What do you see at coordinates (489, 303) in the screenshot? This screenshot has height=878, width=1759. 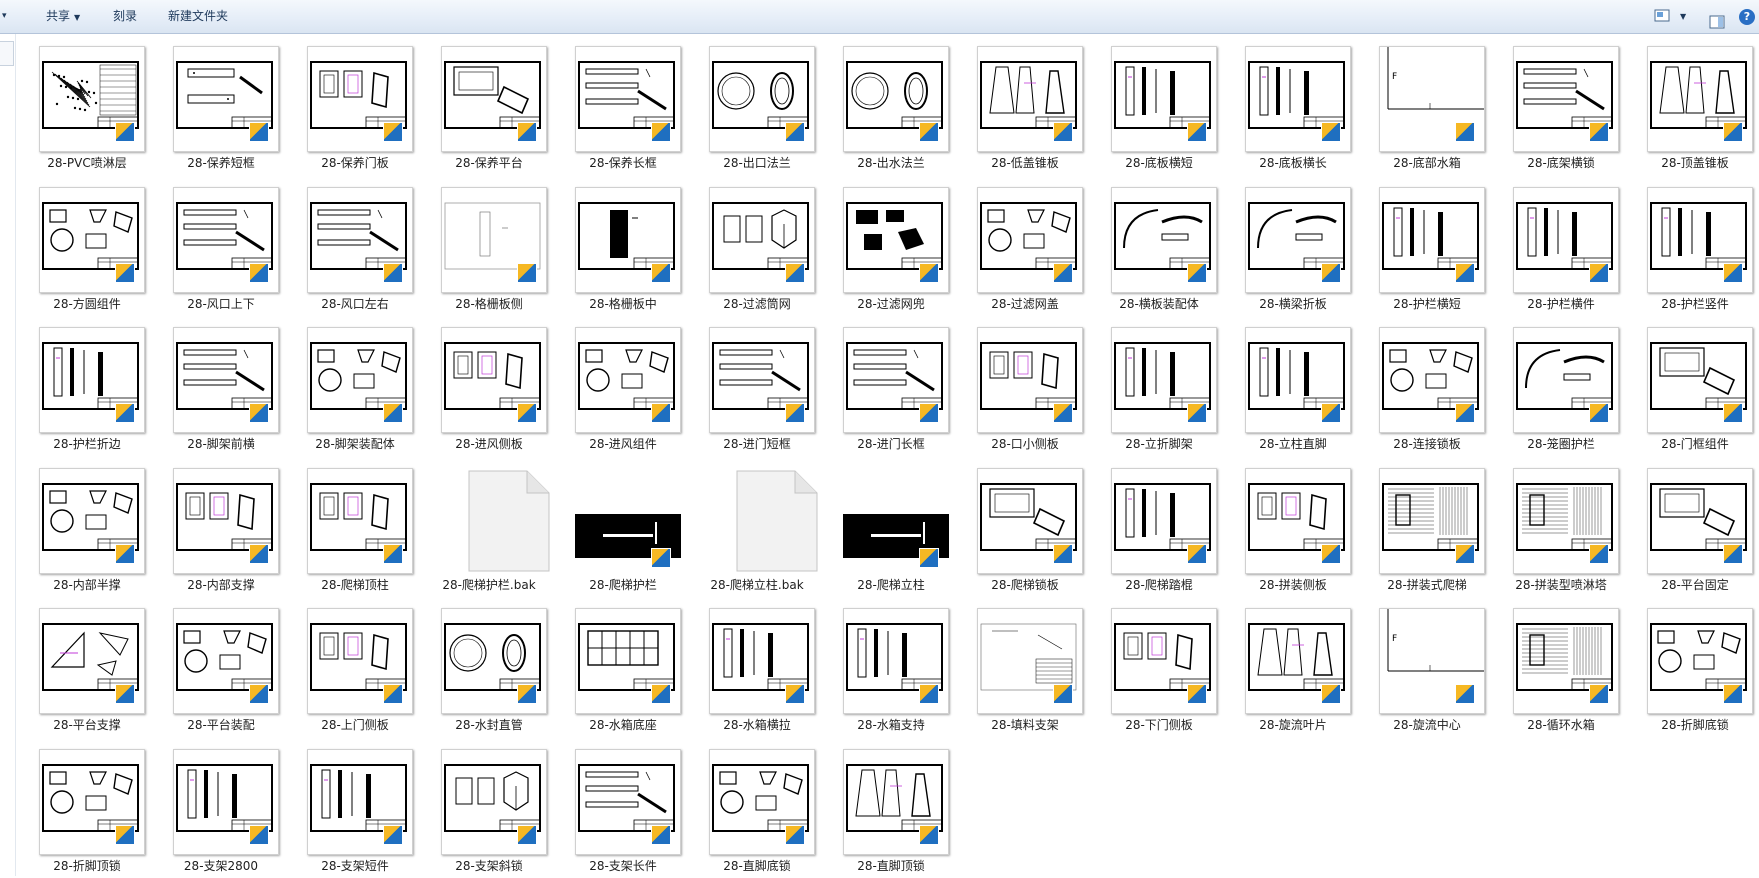 I see `file-name: 28-格栅板侧` at bounding box center [489, 303].